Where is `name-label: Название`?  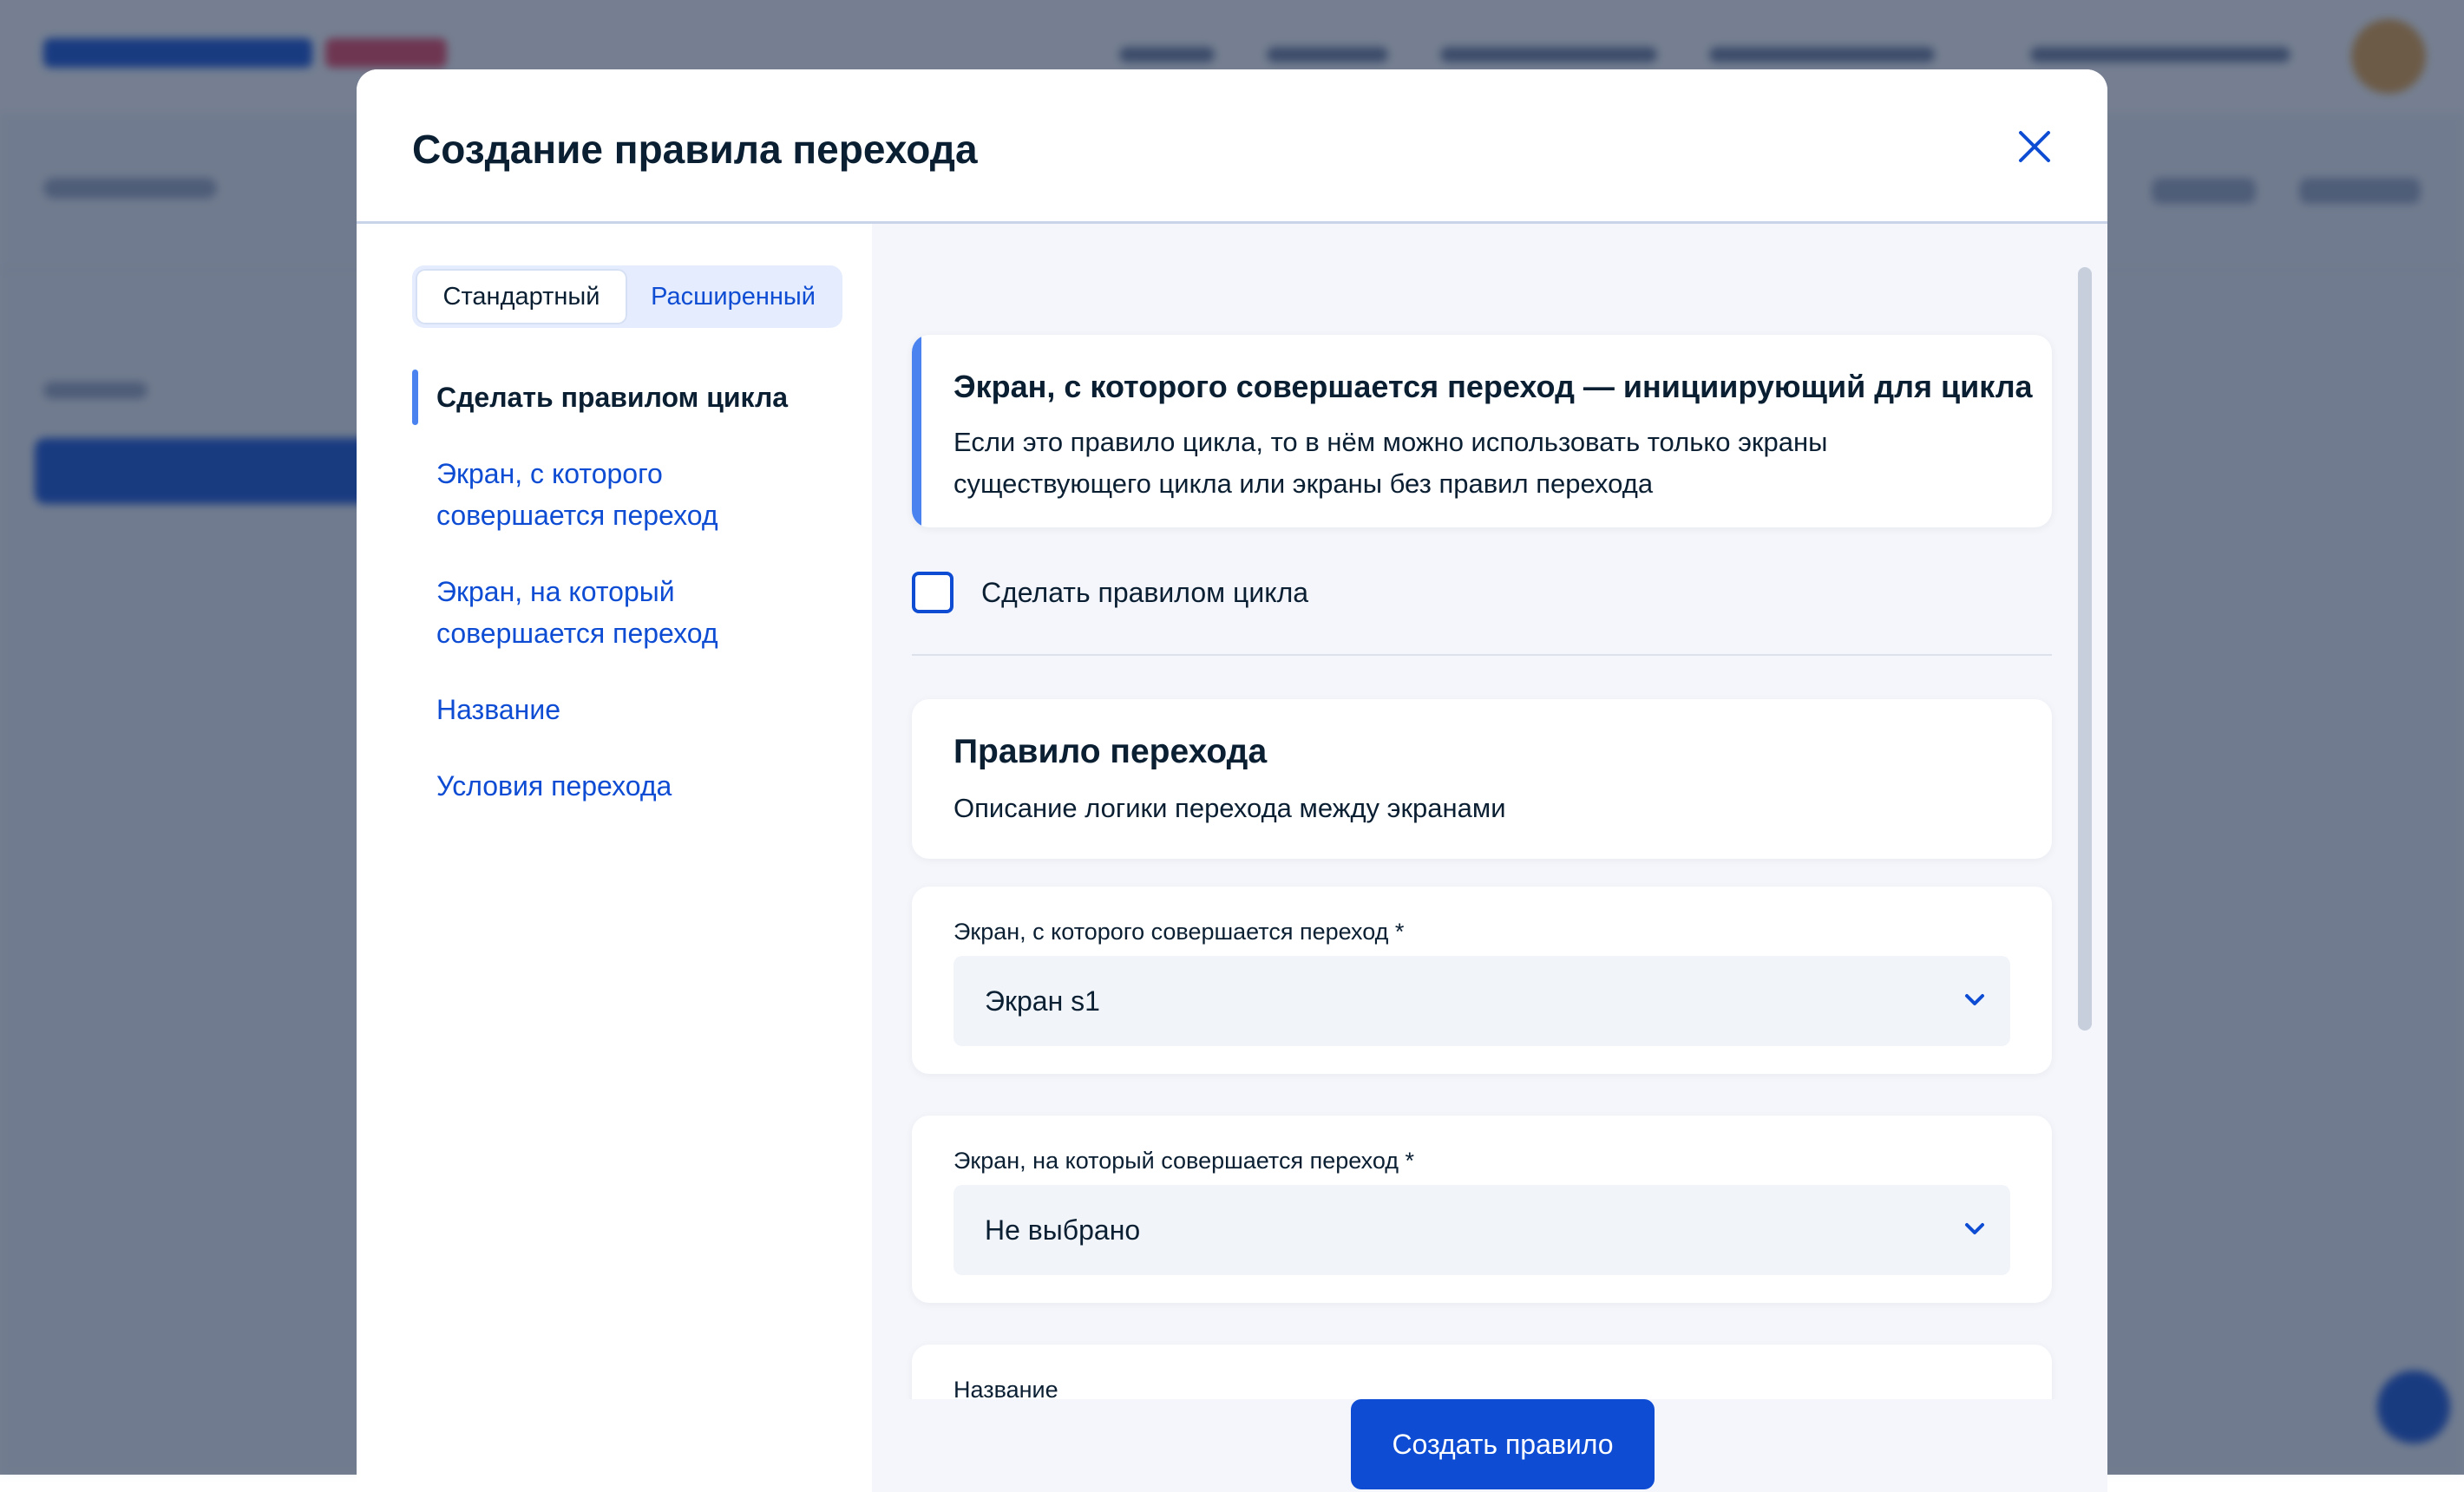
name-label: Название is located at coordinates (1005, 1388).